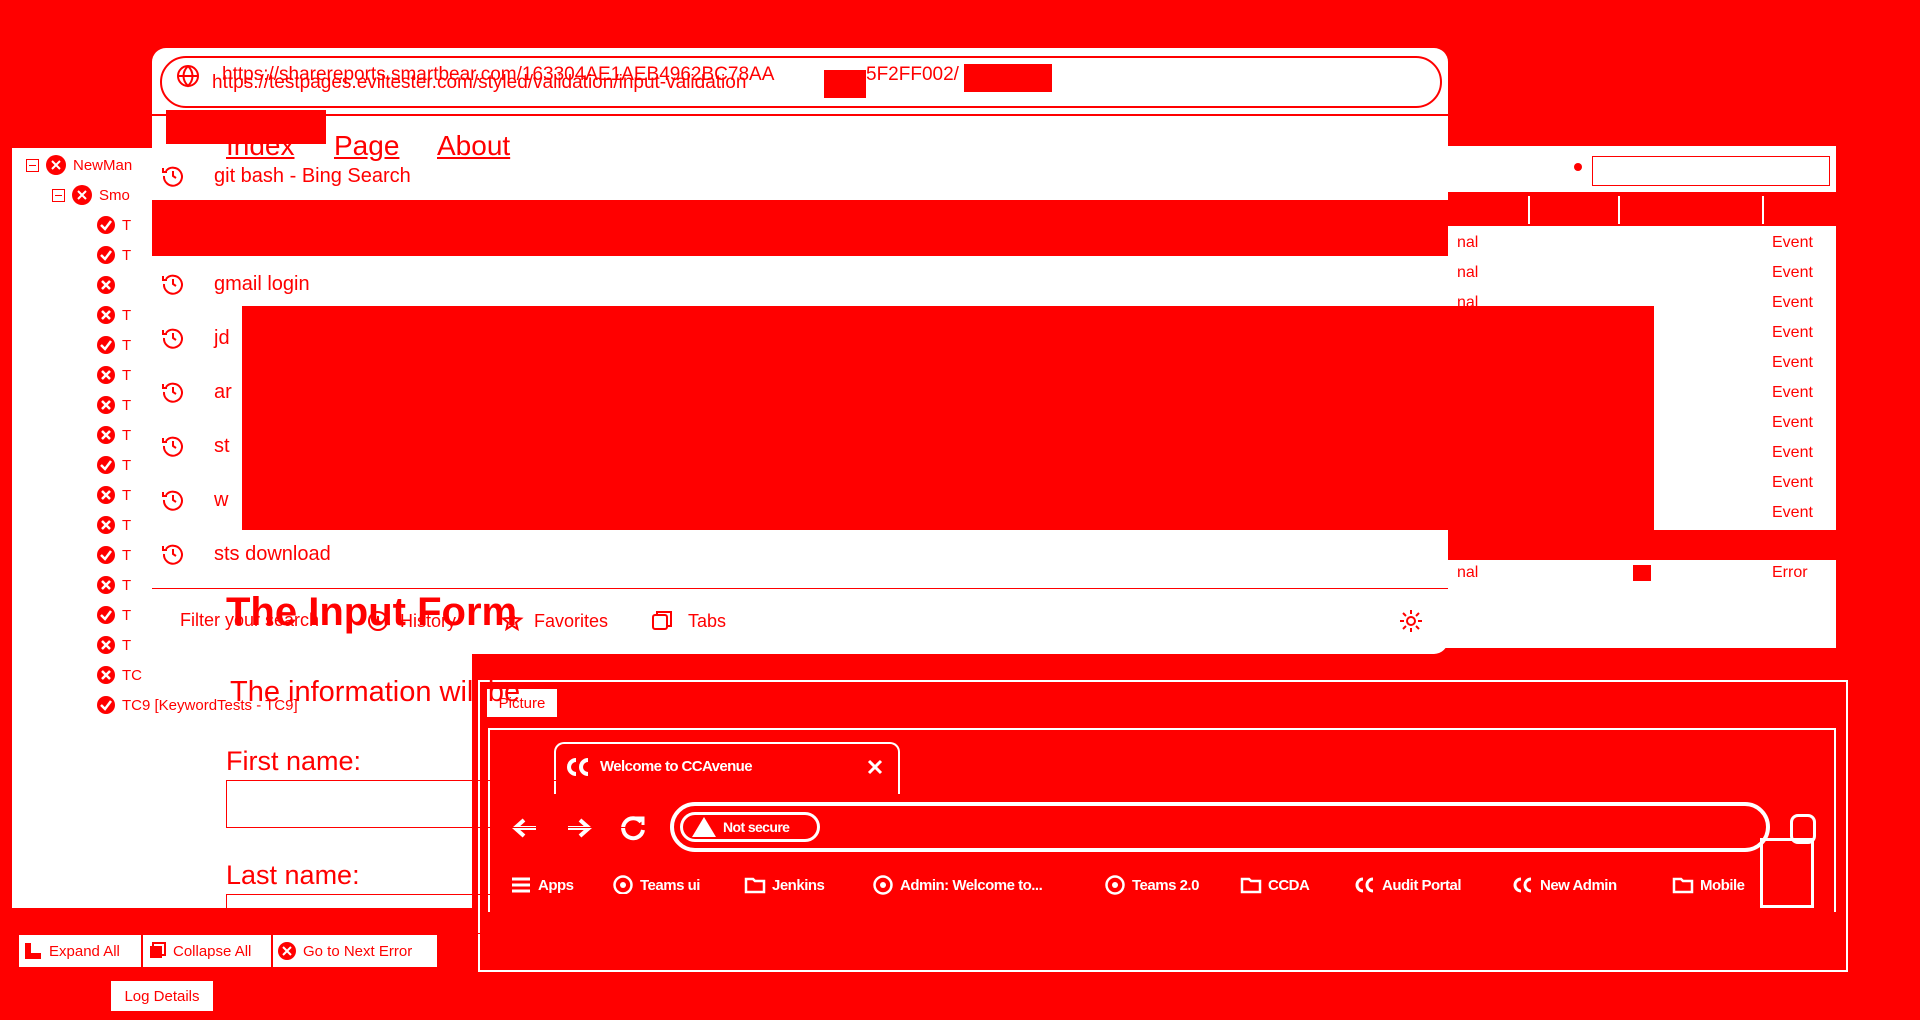  I want to click on history-item: git bash - Bing Search, so click(285, 176).